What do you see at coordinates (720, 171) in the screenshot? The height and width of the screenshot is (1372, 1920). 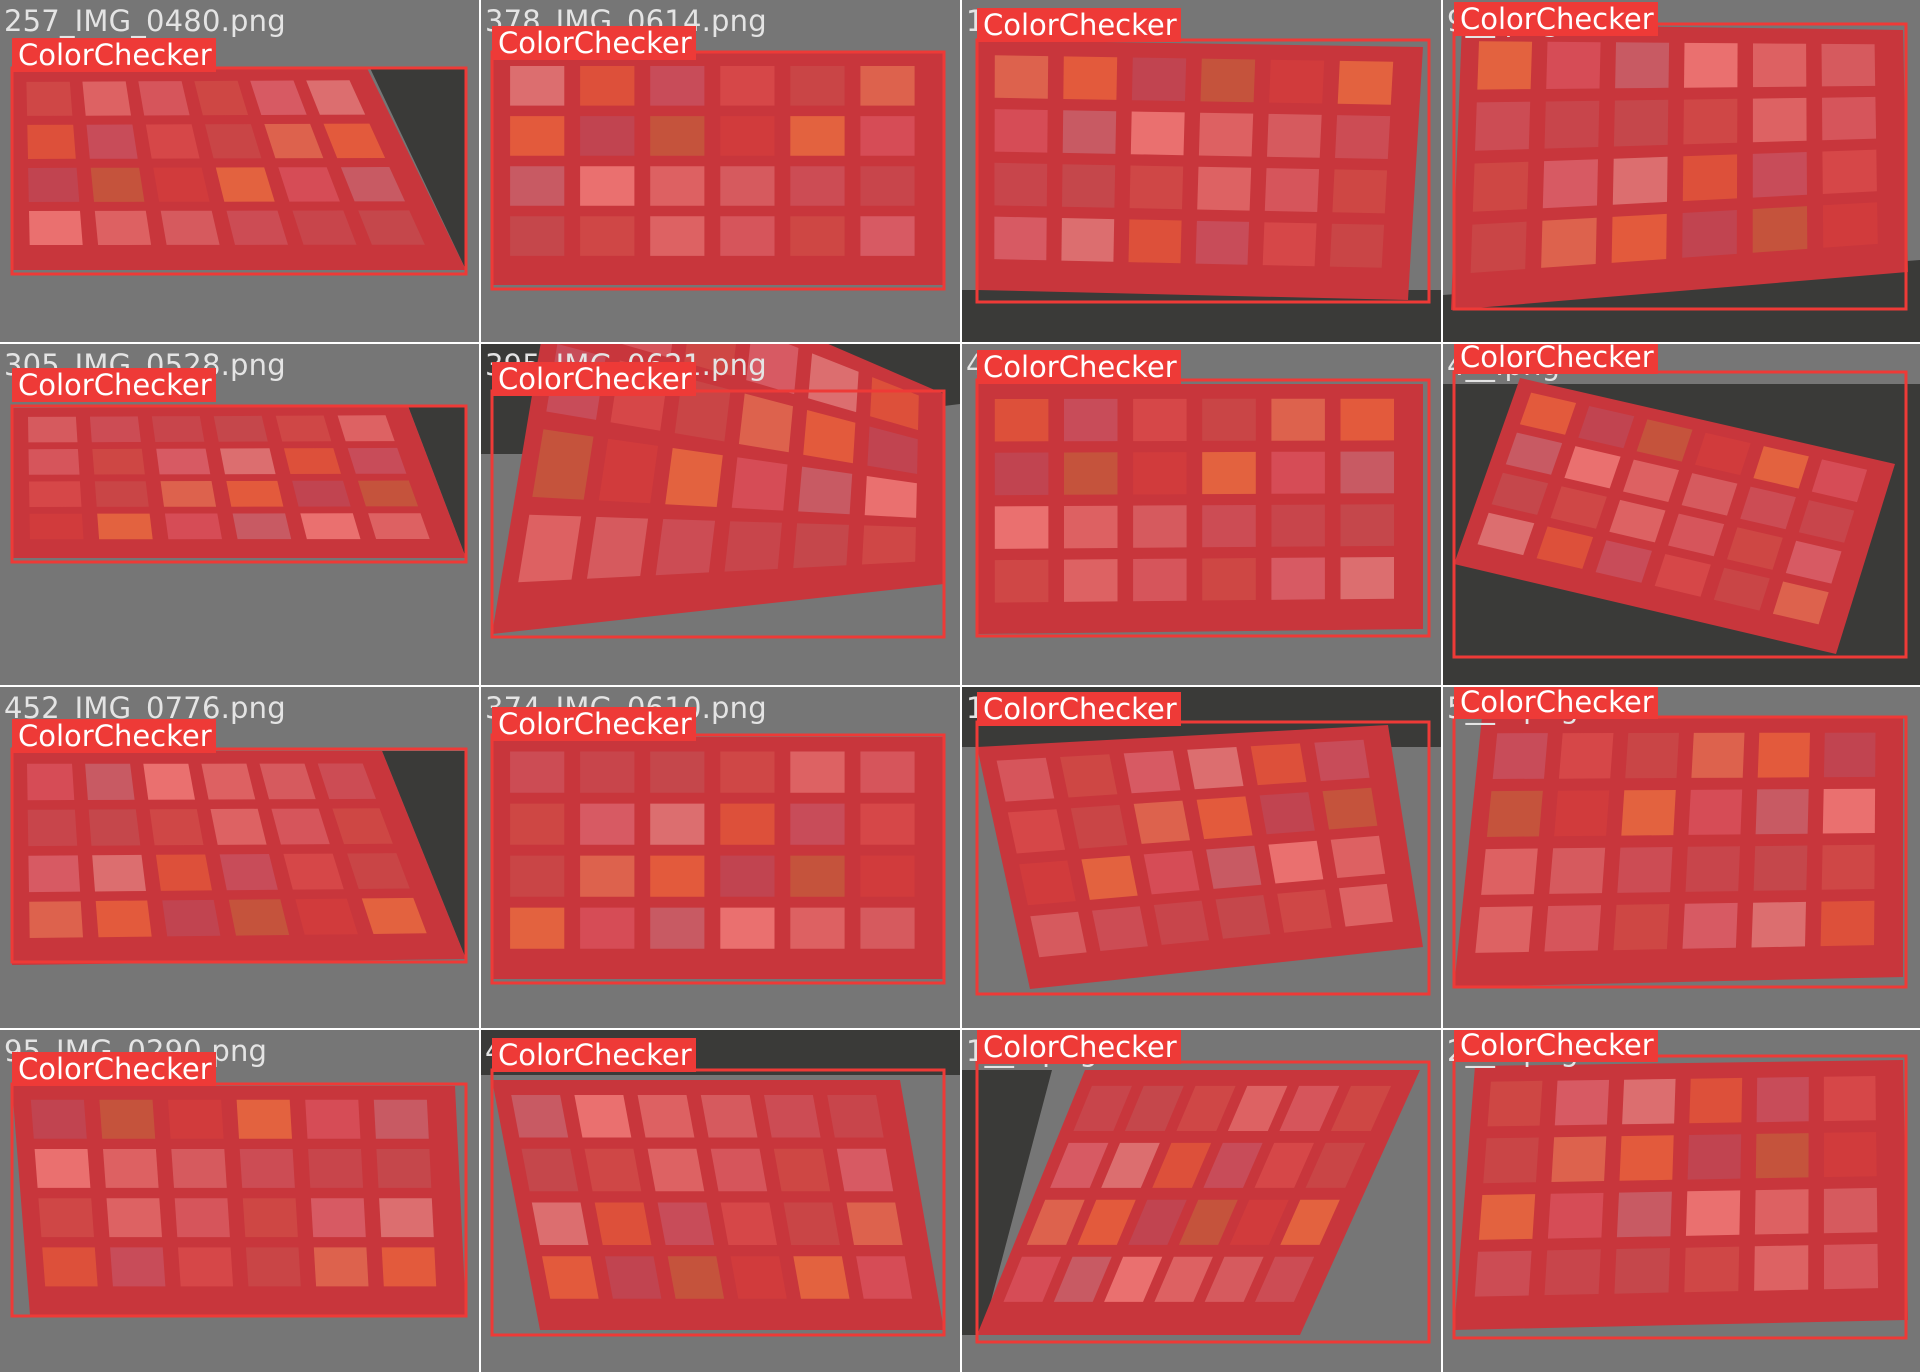 I see `detection-tile: 378_IMG_0614.png ColorChecker` at bounding box center [720, 171].